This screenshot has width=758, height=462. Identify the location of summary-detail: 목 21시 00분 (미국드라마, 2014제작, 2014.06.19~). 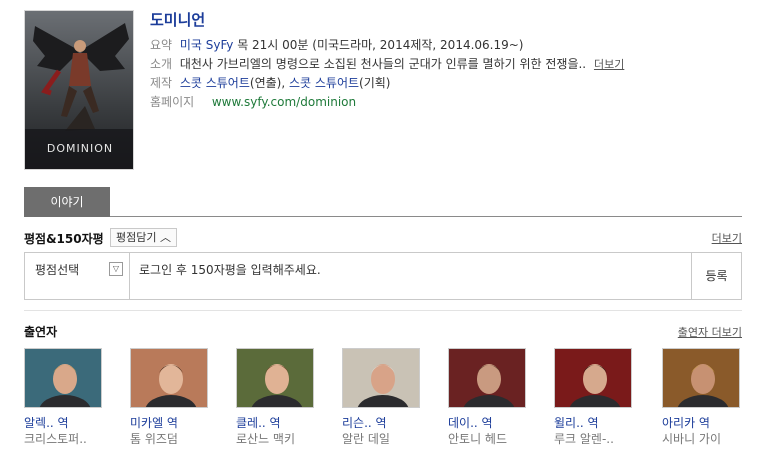
(380, 45).